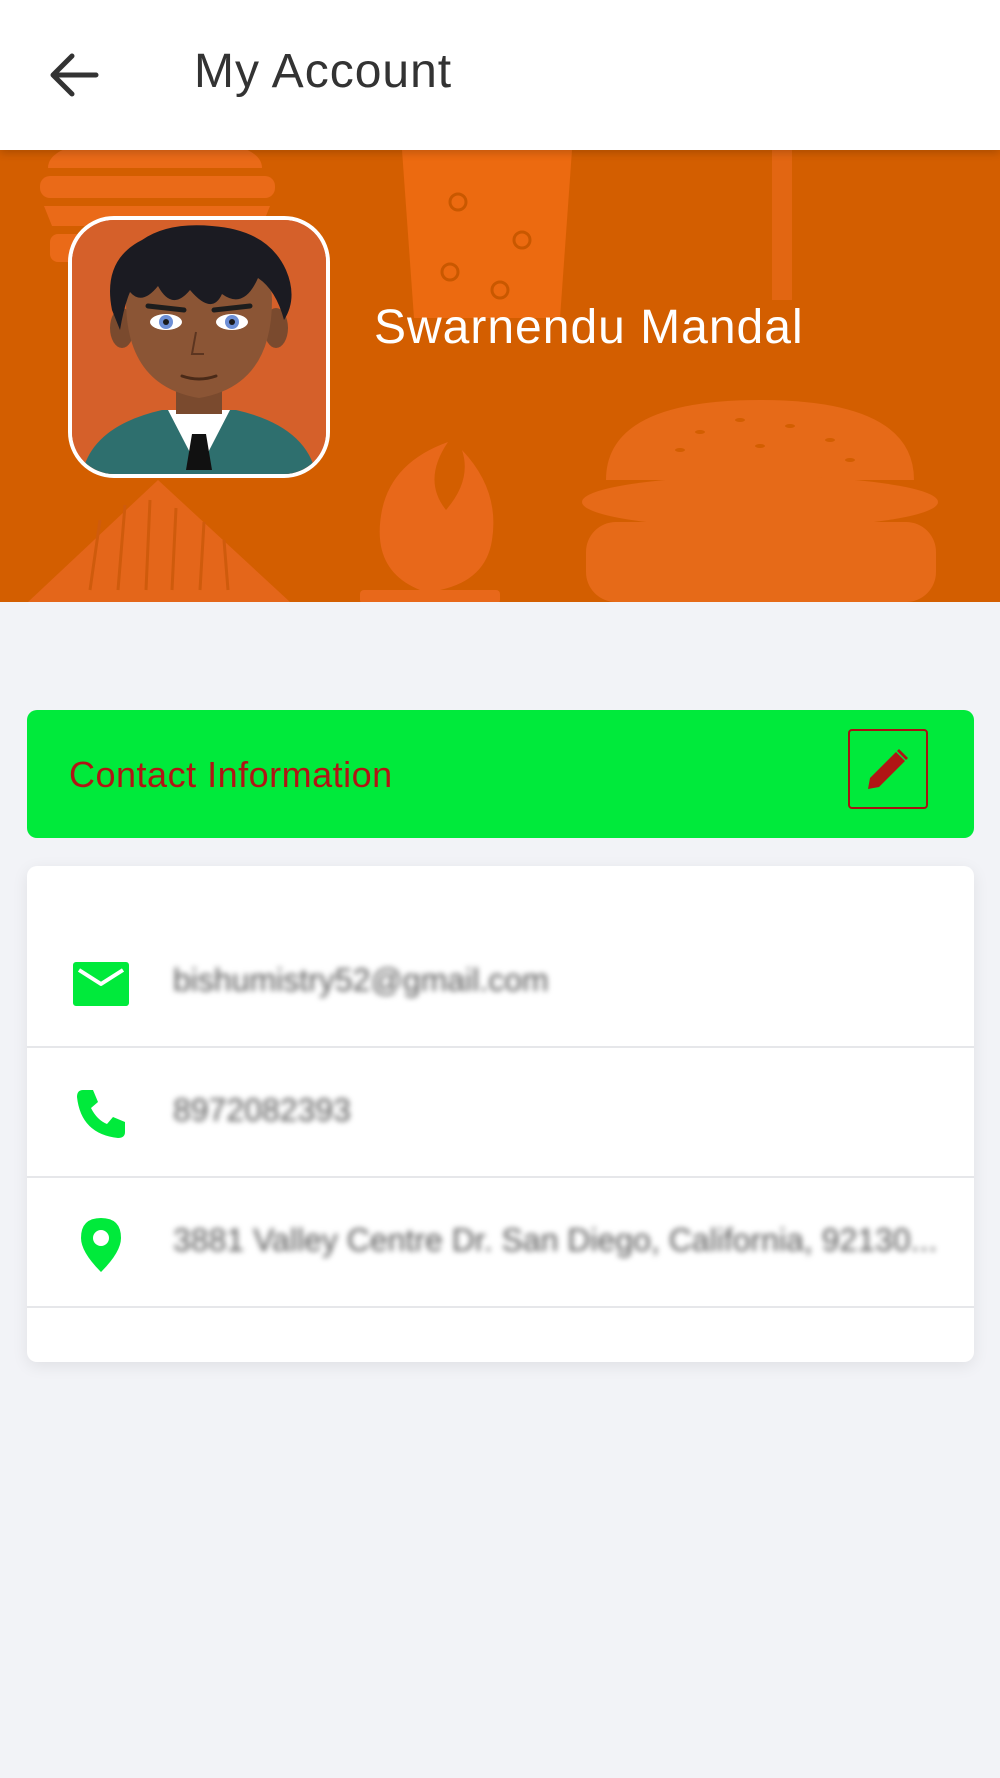 The height and width of the screenshot is (1778, 1000). I want to click on arrow-left-icon, so click(74, 75).